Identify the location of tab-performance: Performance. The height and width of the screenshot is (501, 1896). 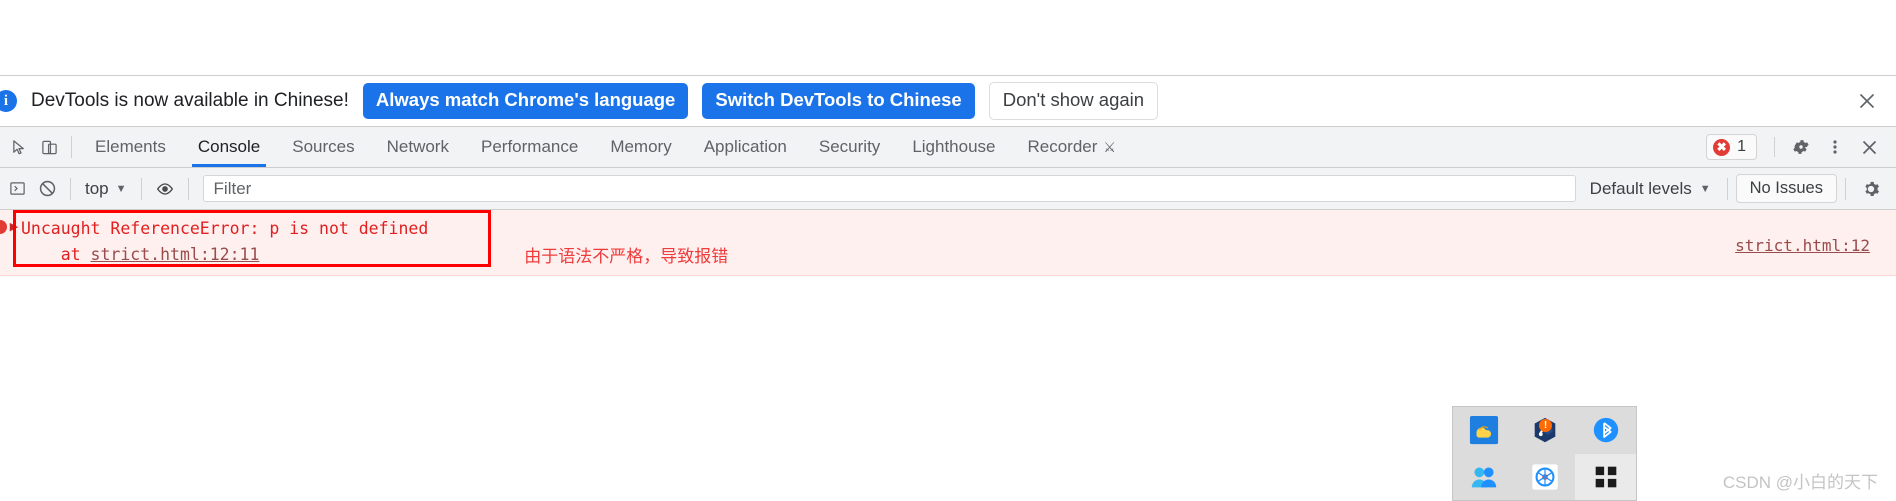
(529, 147).